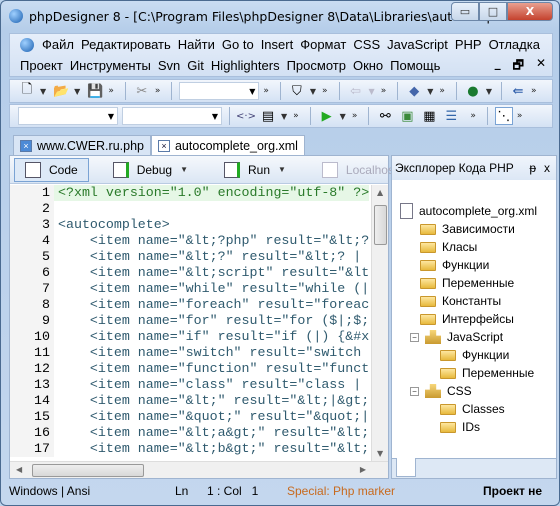  I want to click on menu-item: PHP, so click(468, 44).